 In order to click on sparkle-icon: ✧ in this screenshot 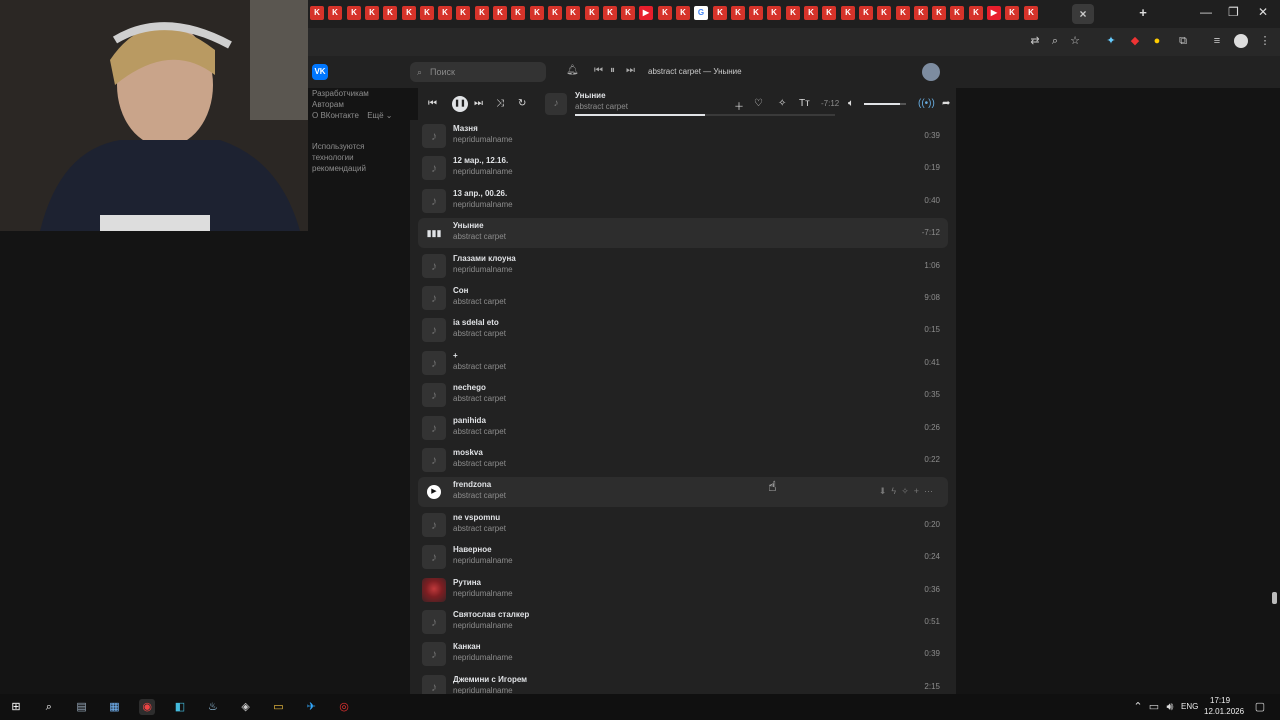, I will do `click(907, 491)`.